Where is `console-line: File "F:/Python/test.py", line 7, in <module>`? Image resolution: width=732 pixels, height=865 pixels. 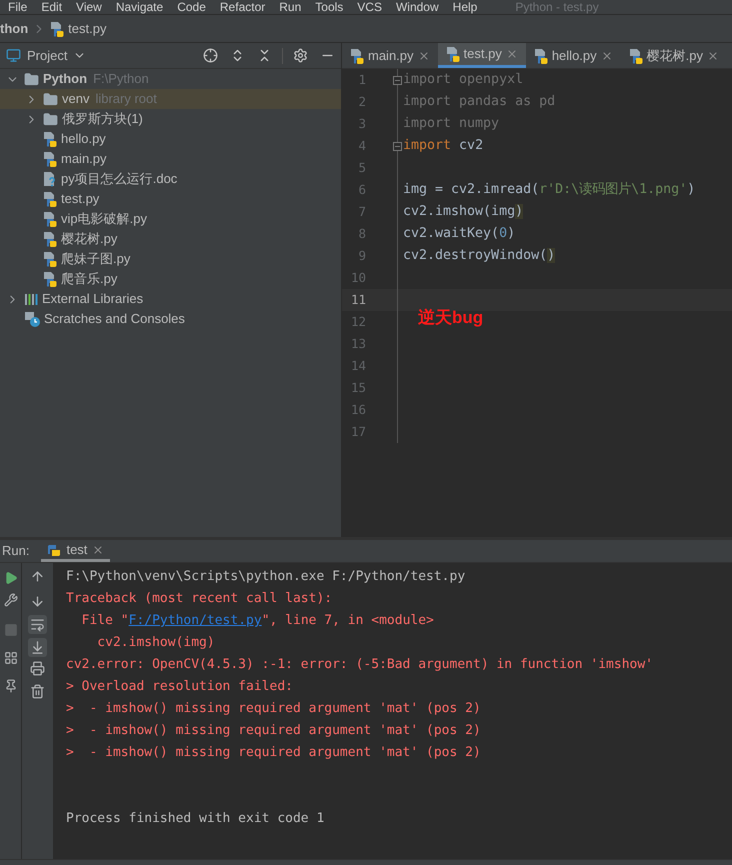
console-line: File "F:/Python/test.py", line 7, in <module> is located at coordinates (257, 621).